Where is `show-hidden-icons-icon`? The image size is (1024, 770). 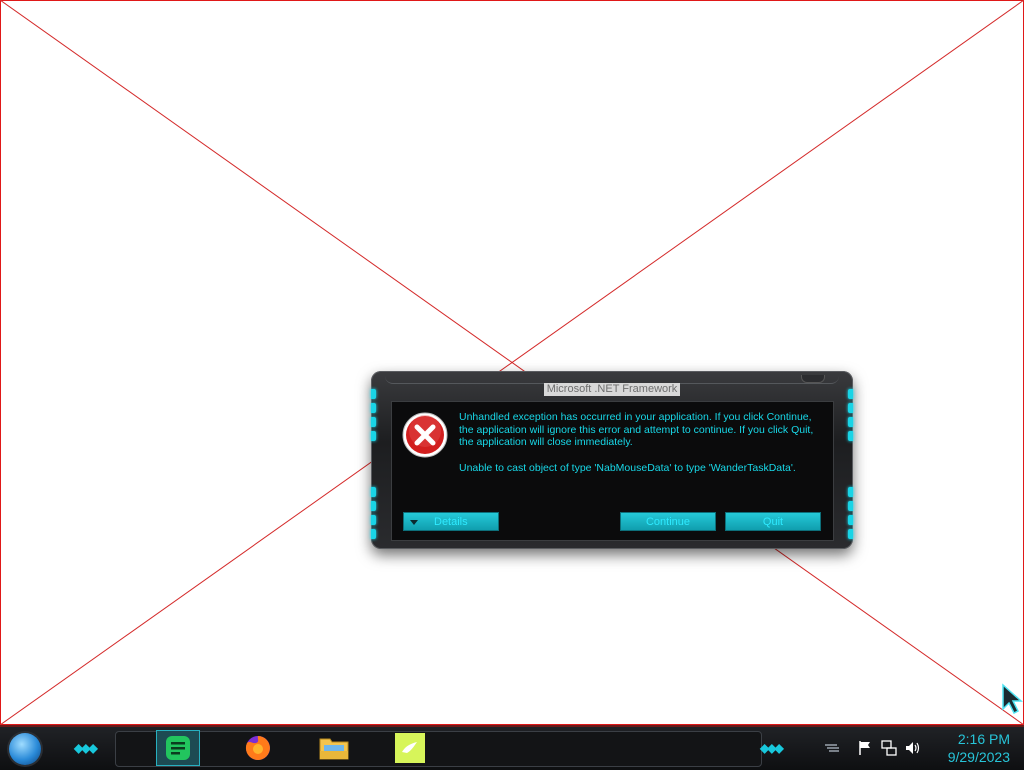
show-hidden-icons-icon is located at coordinates (832, 748).